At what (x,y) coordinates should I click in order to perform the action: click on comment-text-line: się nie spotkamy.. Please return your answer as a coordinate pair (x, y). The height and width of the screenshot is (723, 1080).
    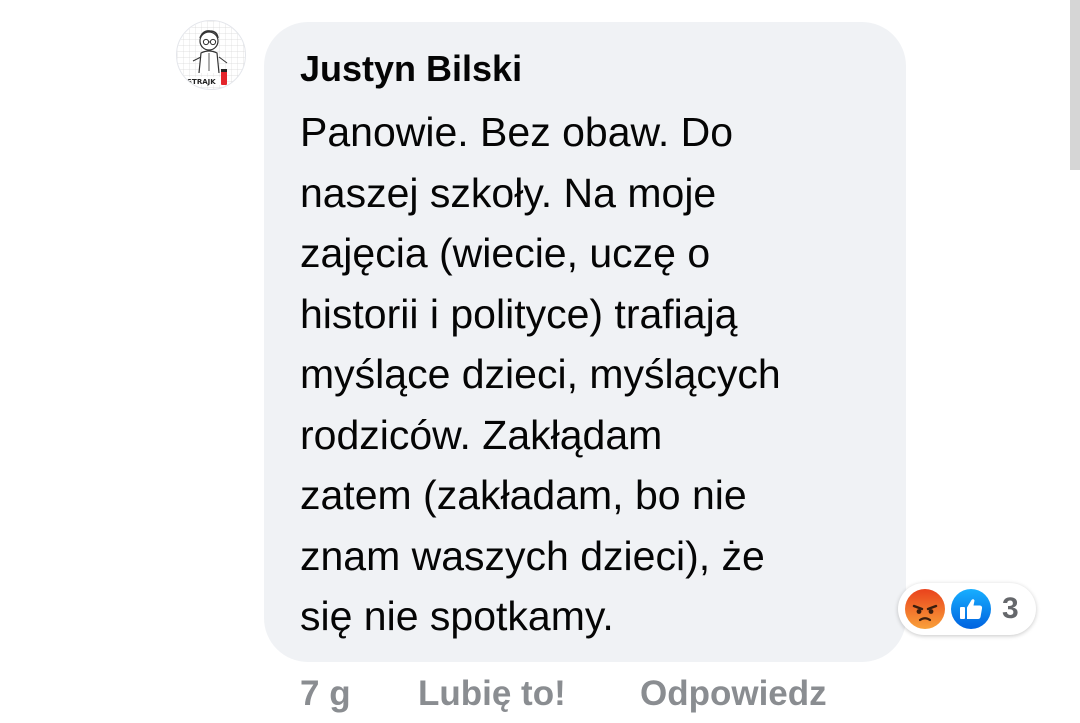
    Looking at the image, I should click on (457, 616).